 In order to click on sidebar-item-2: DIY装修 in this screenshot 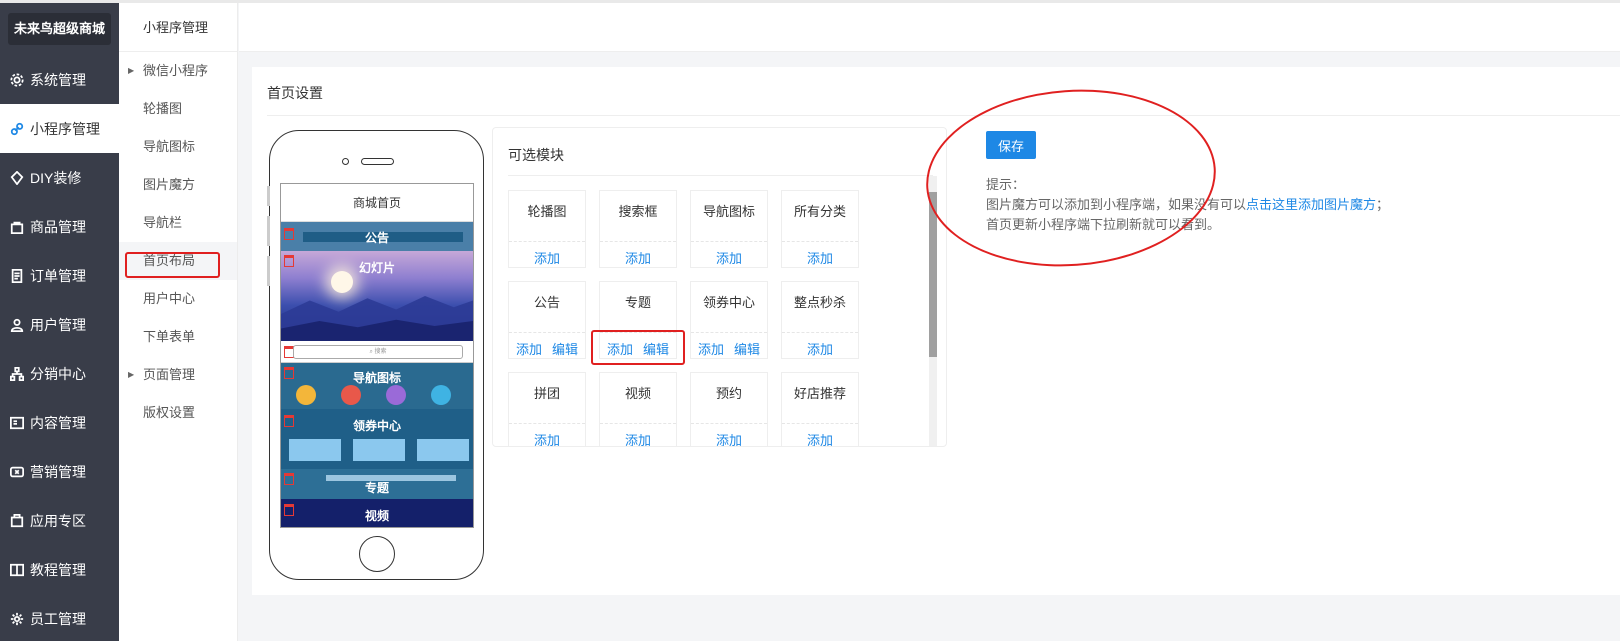, I will do `click(59, 177)`.